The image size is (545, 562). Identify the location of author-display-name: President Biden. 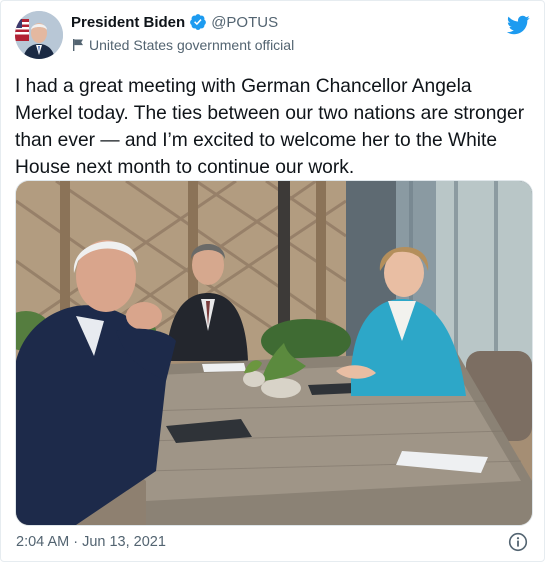
(128, 22).